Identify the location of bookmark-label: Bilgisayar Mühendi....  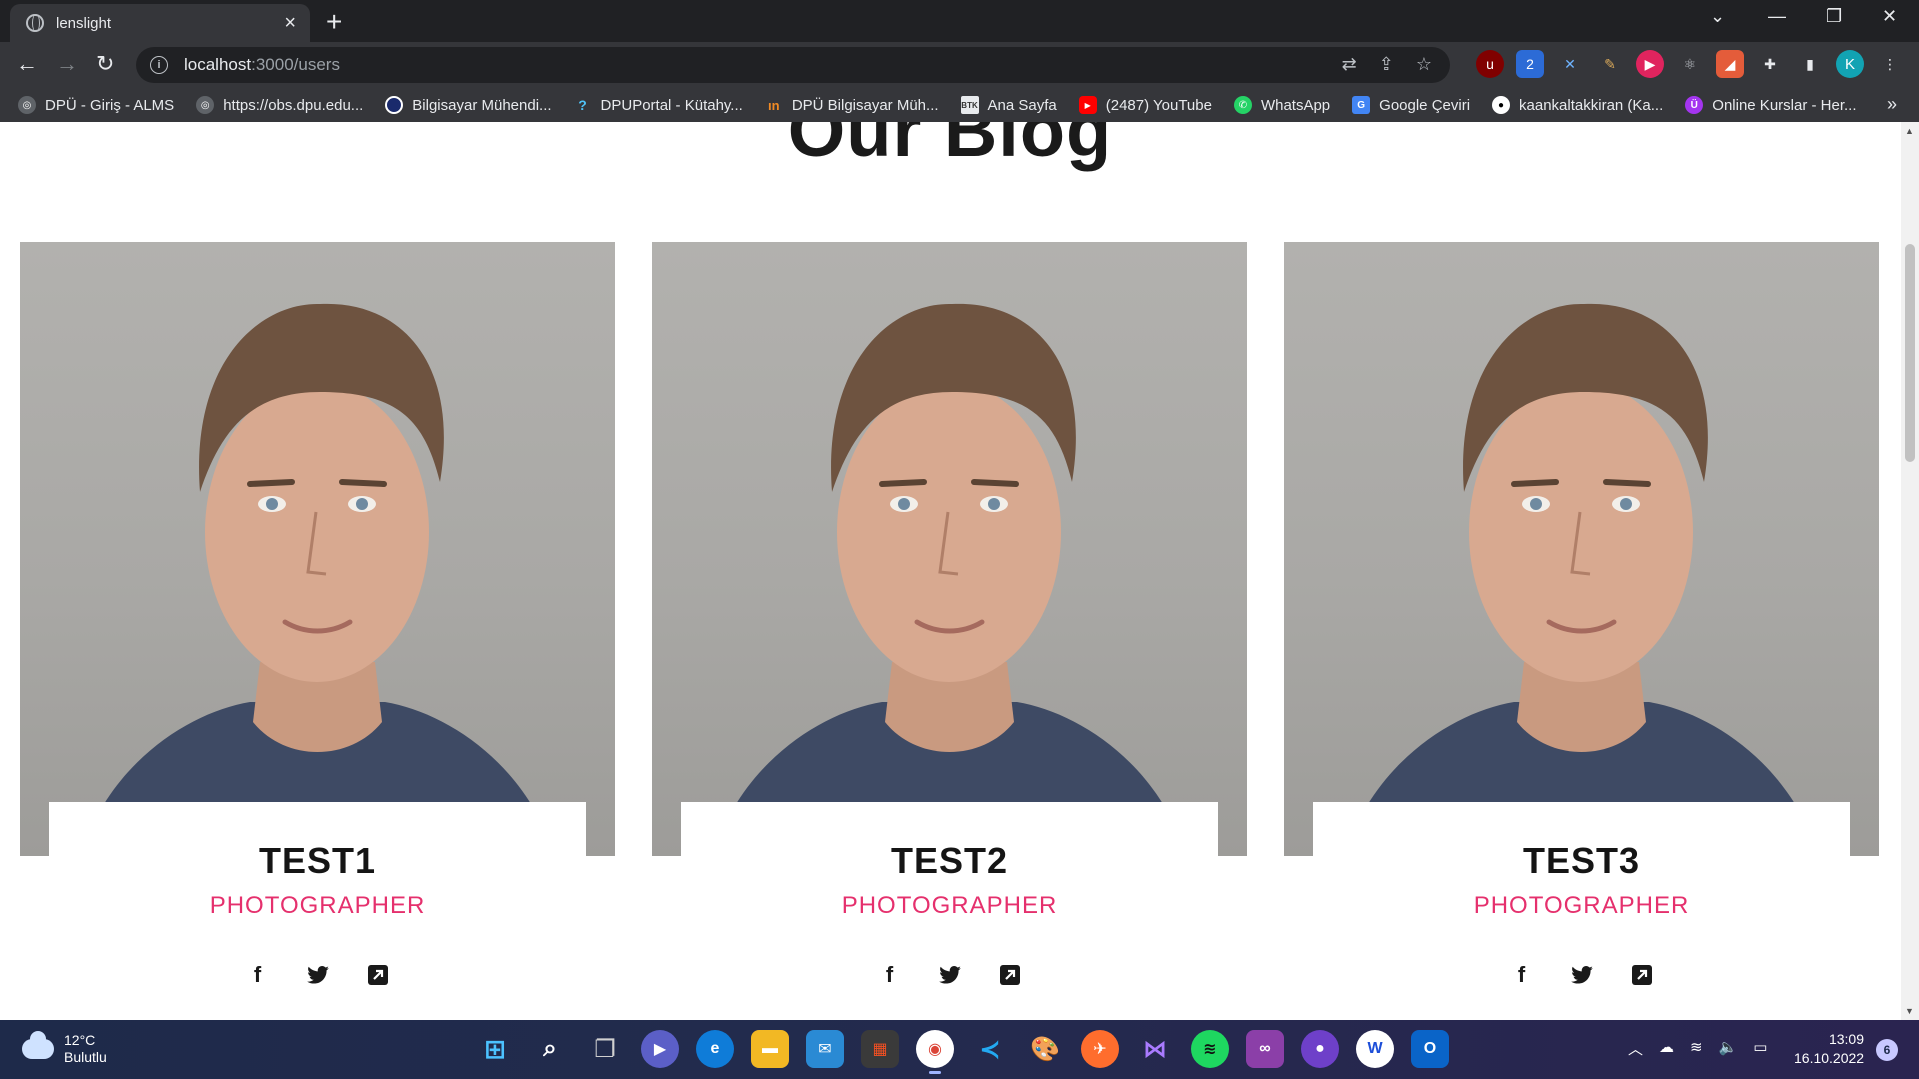
(482, 105).